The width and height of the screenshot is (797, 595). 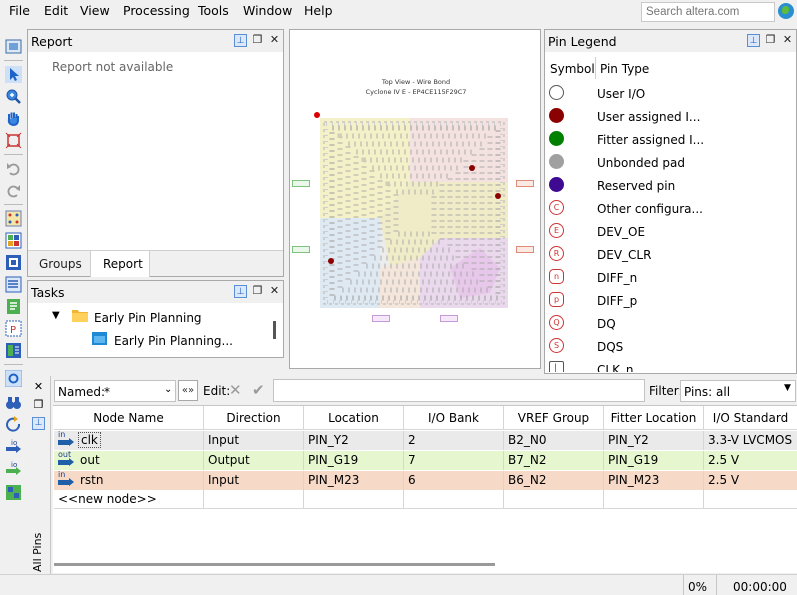 What do you see at coordinates (554, 480) in the screenshot?
I see `vref-group-cell: B6_N2` at bounding box center [554, 480].